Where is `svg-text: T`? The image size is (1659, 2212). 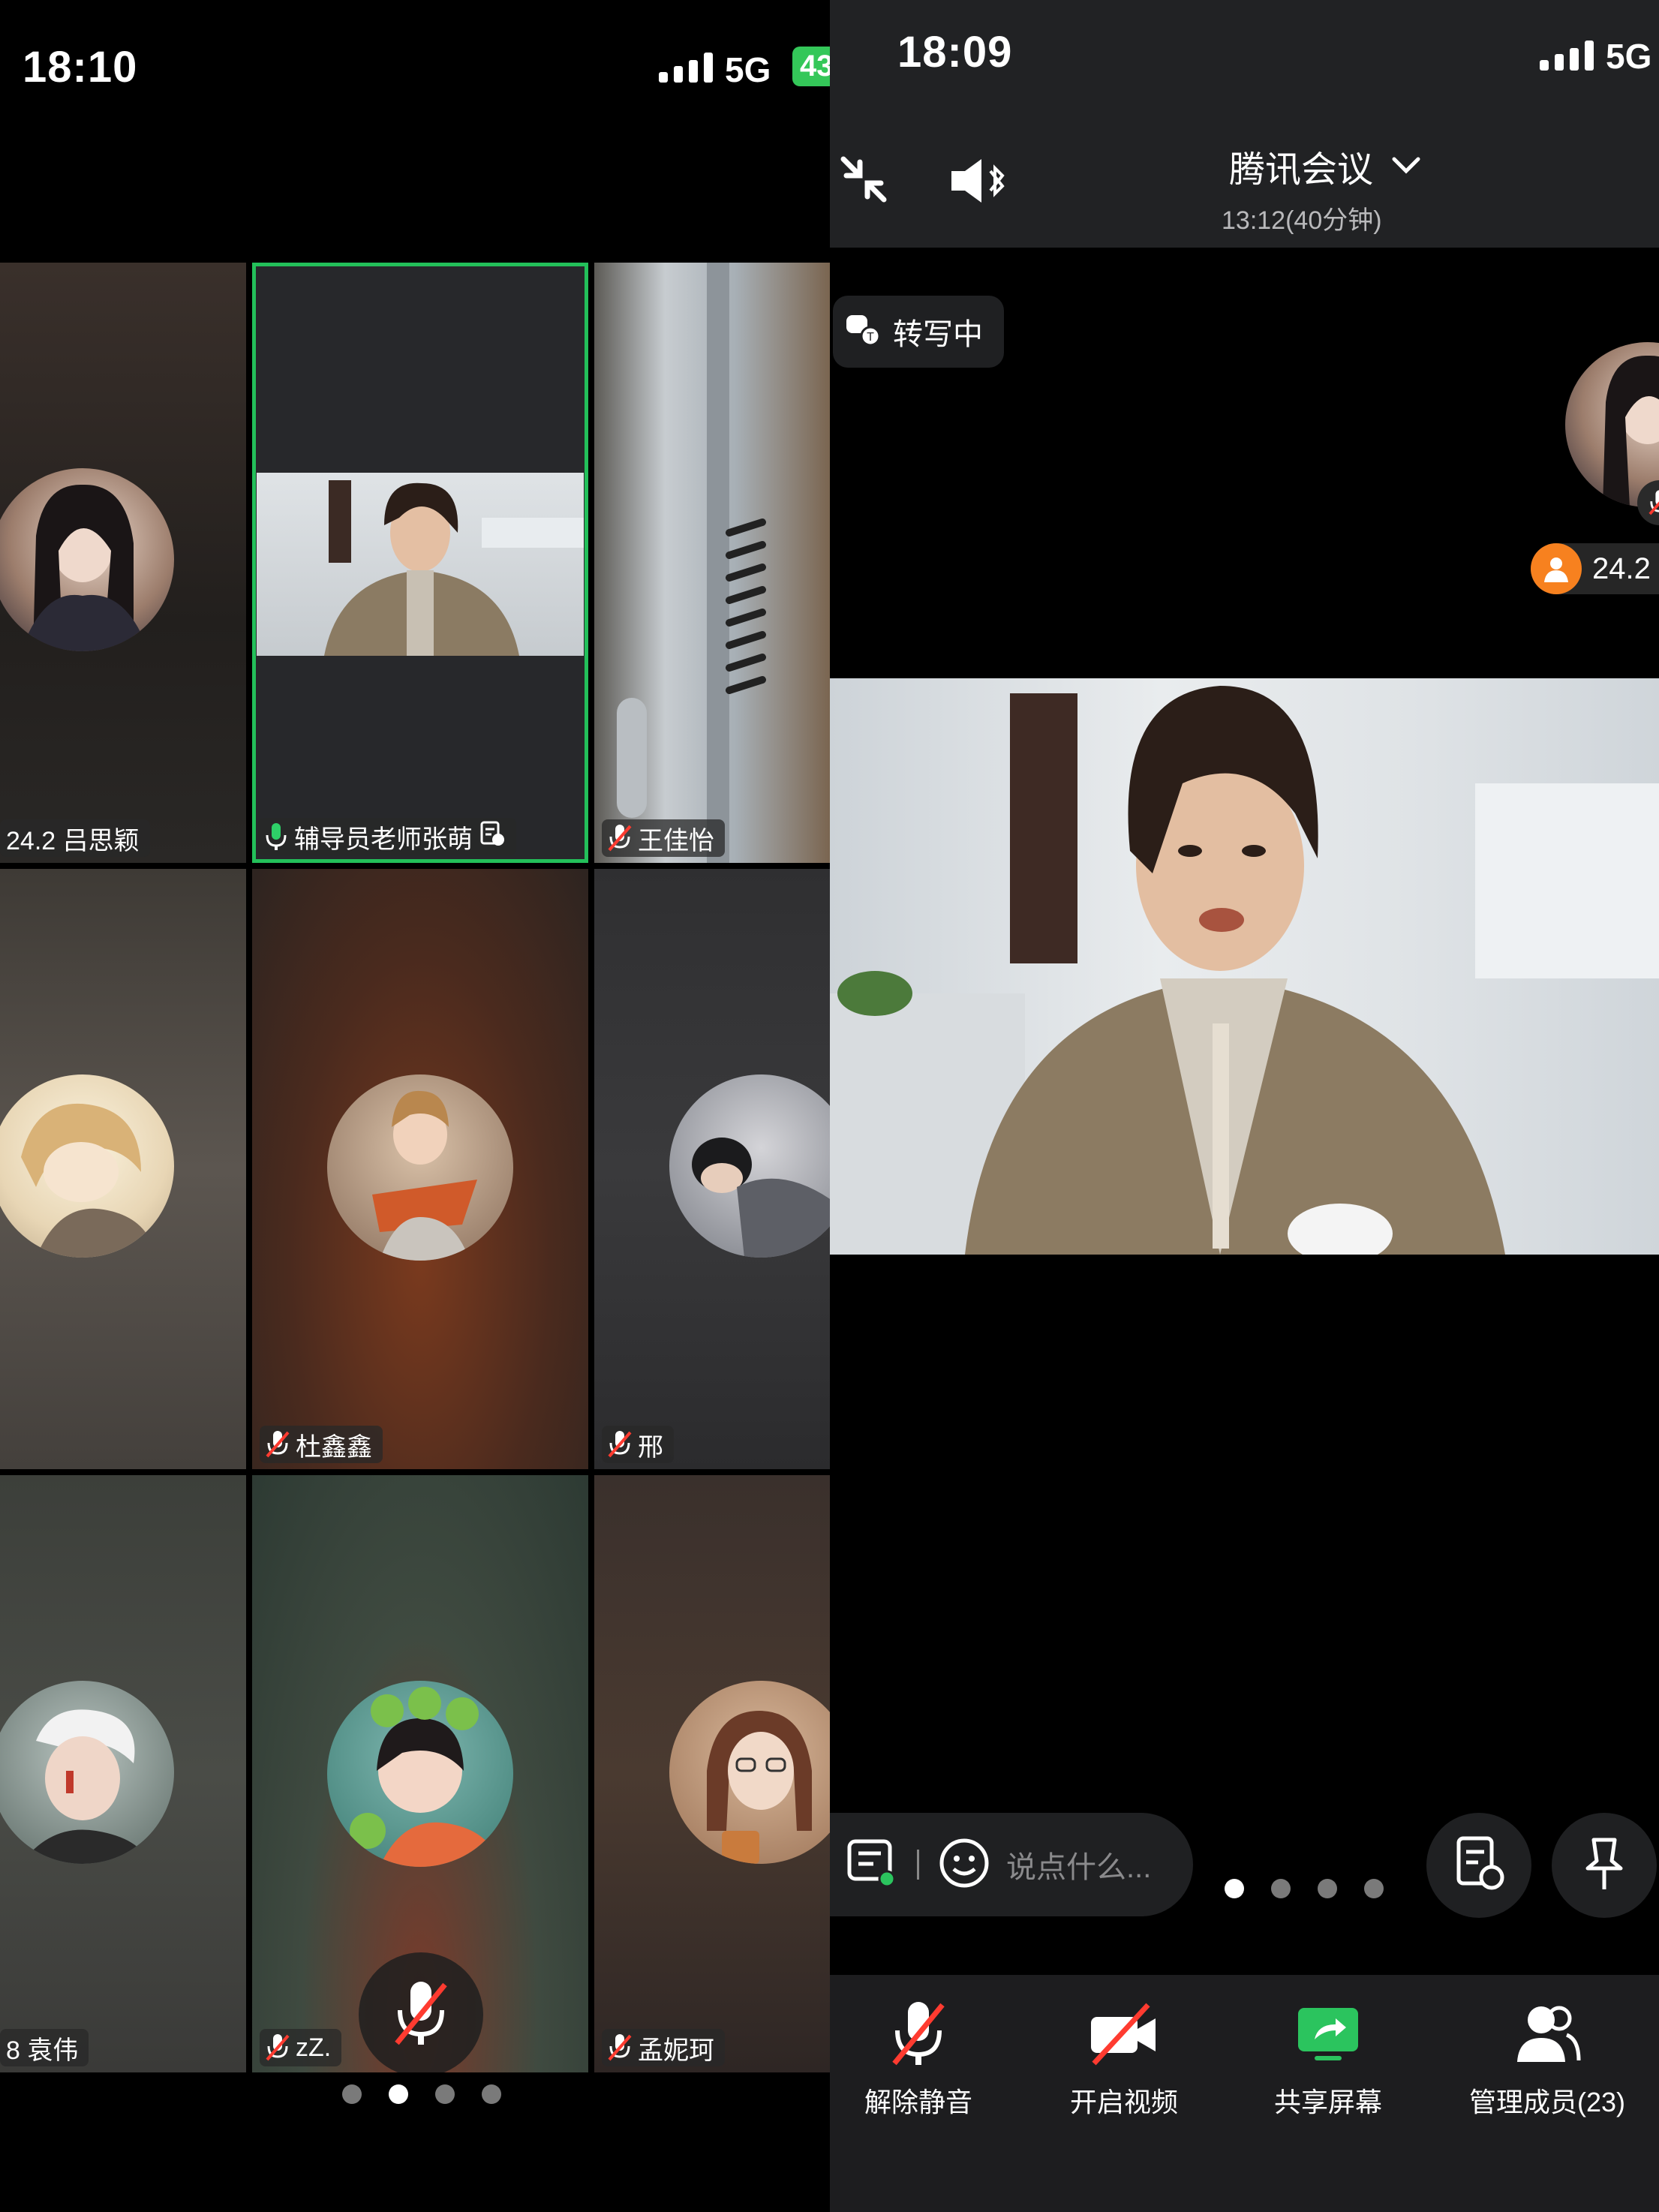
svg-text: T is located at coordinates (870, 338).